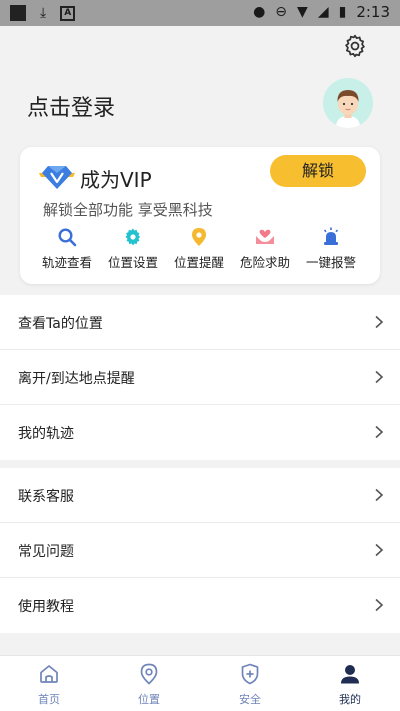 The height and width of the screenshot is (711, 400). I want to click on menu-item-label: 联系客服, so click(46, 497).